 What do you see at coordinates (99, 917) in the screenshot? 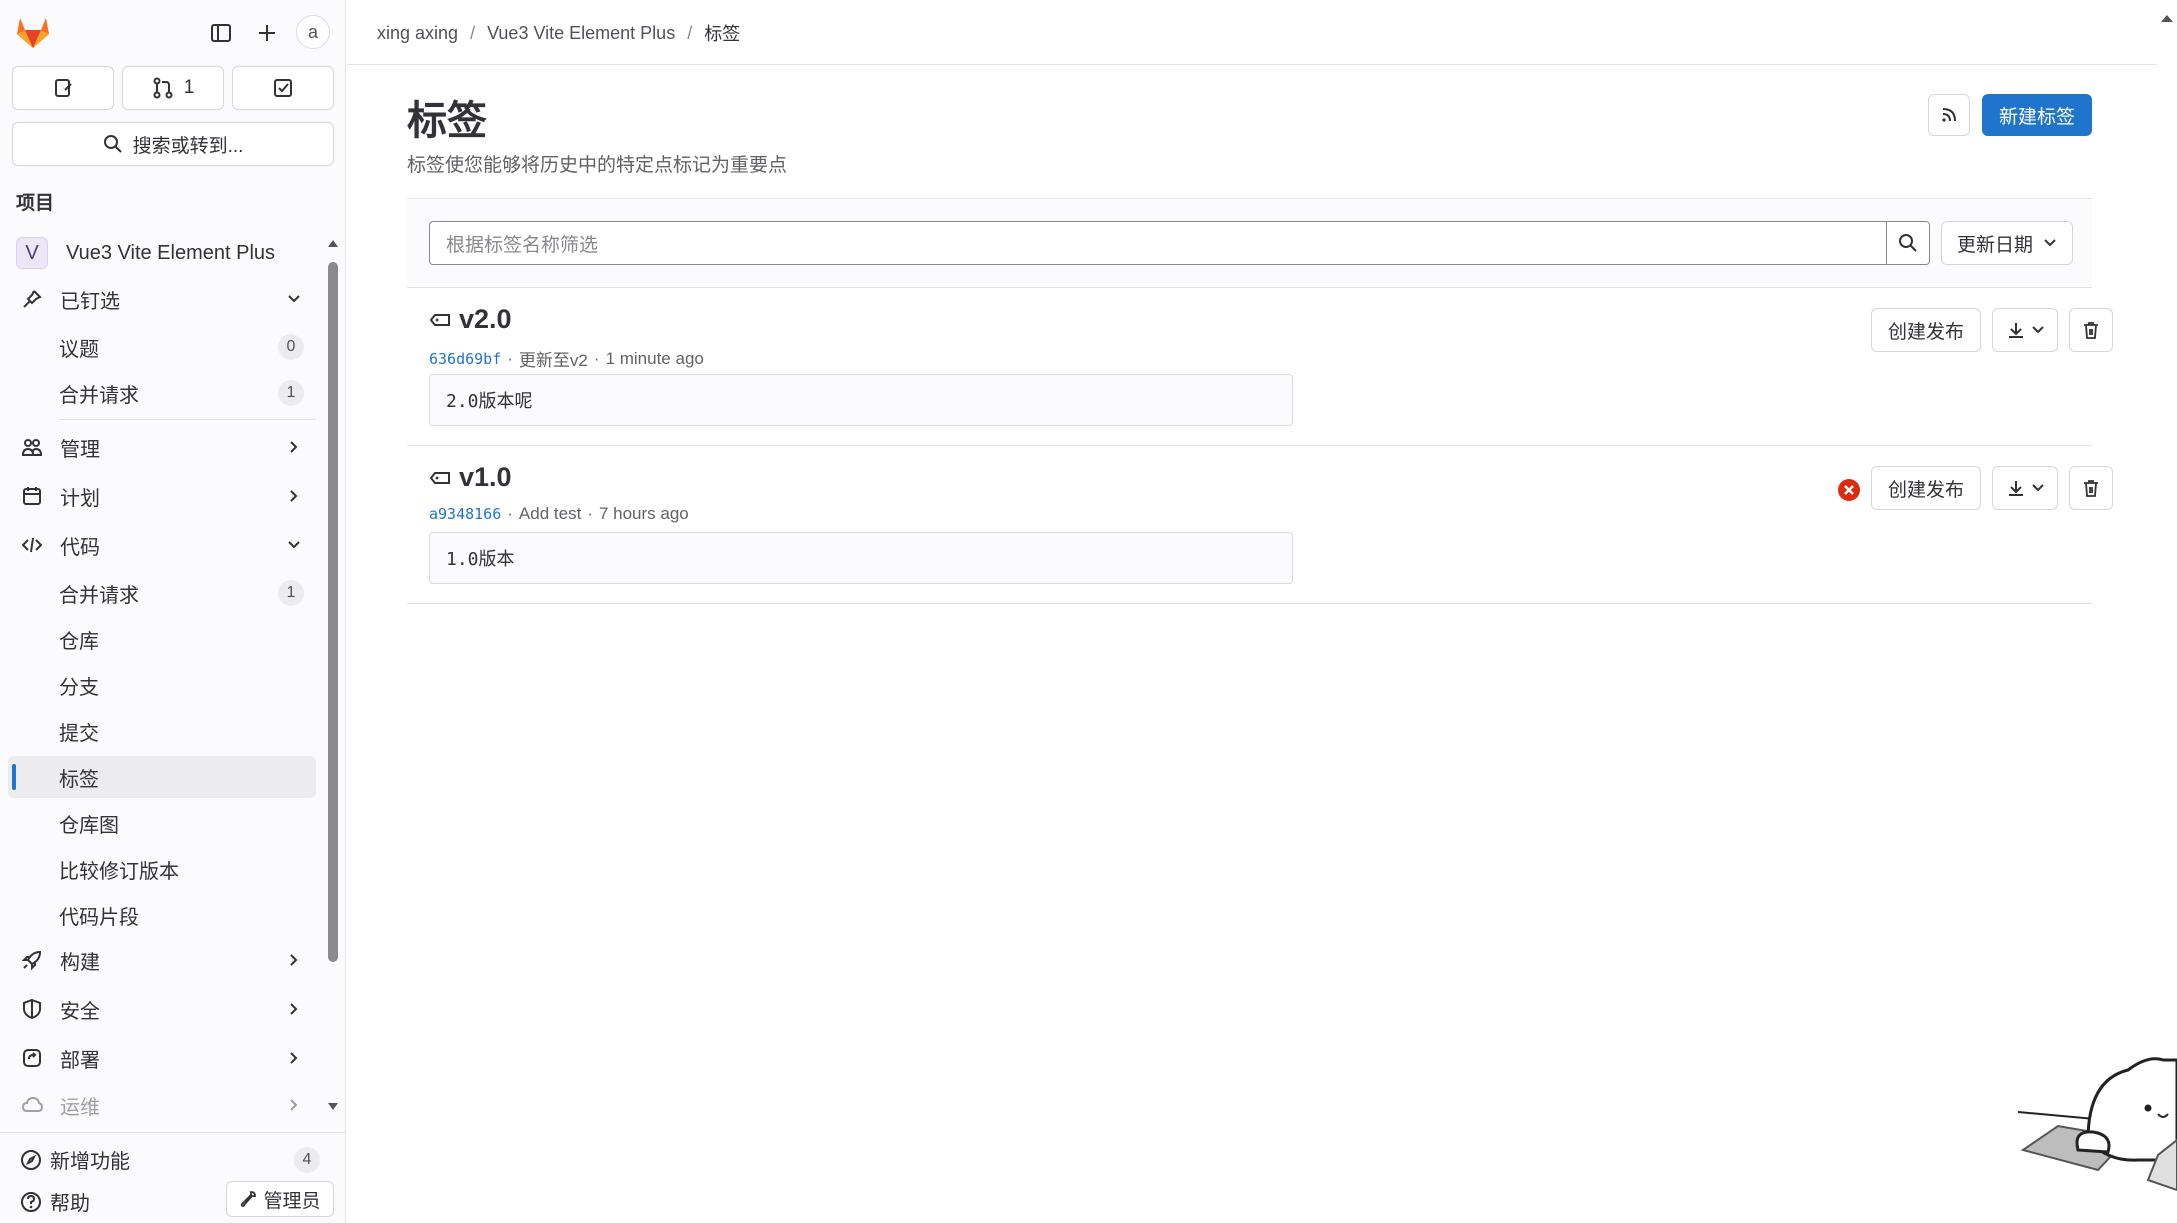
I see `code-item-label: 代码片段` at bounding box center [99, 917].